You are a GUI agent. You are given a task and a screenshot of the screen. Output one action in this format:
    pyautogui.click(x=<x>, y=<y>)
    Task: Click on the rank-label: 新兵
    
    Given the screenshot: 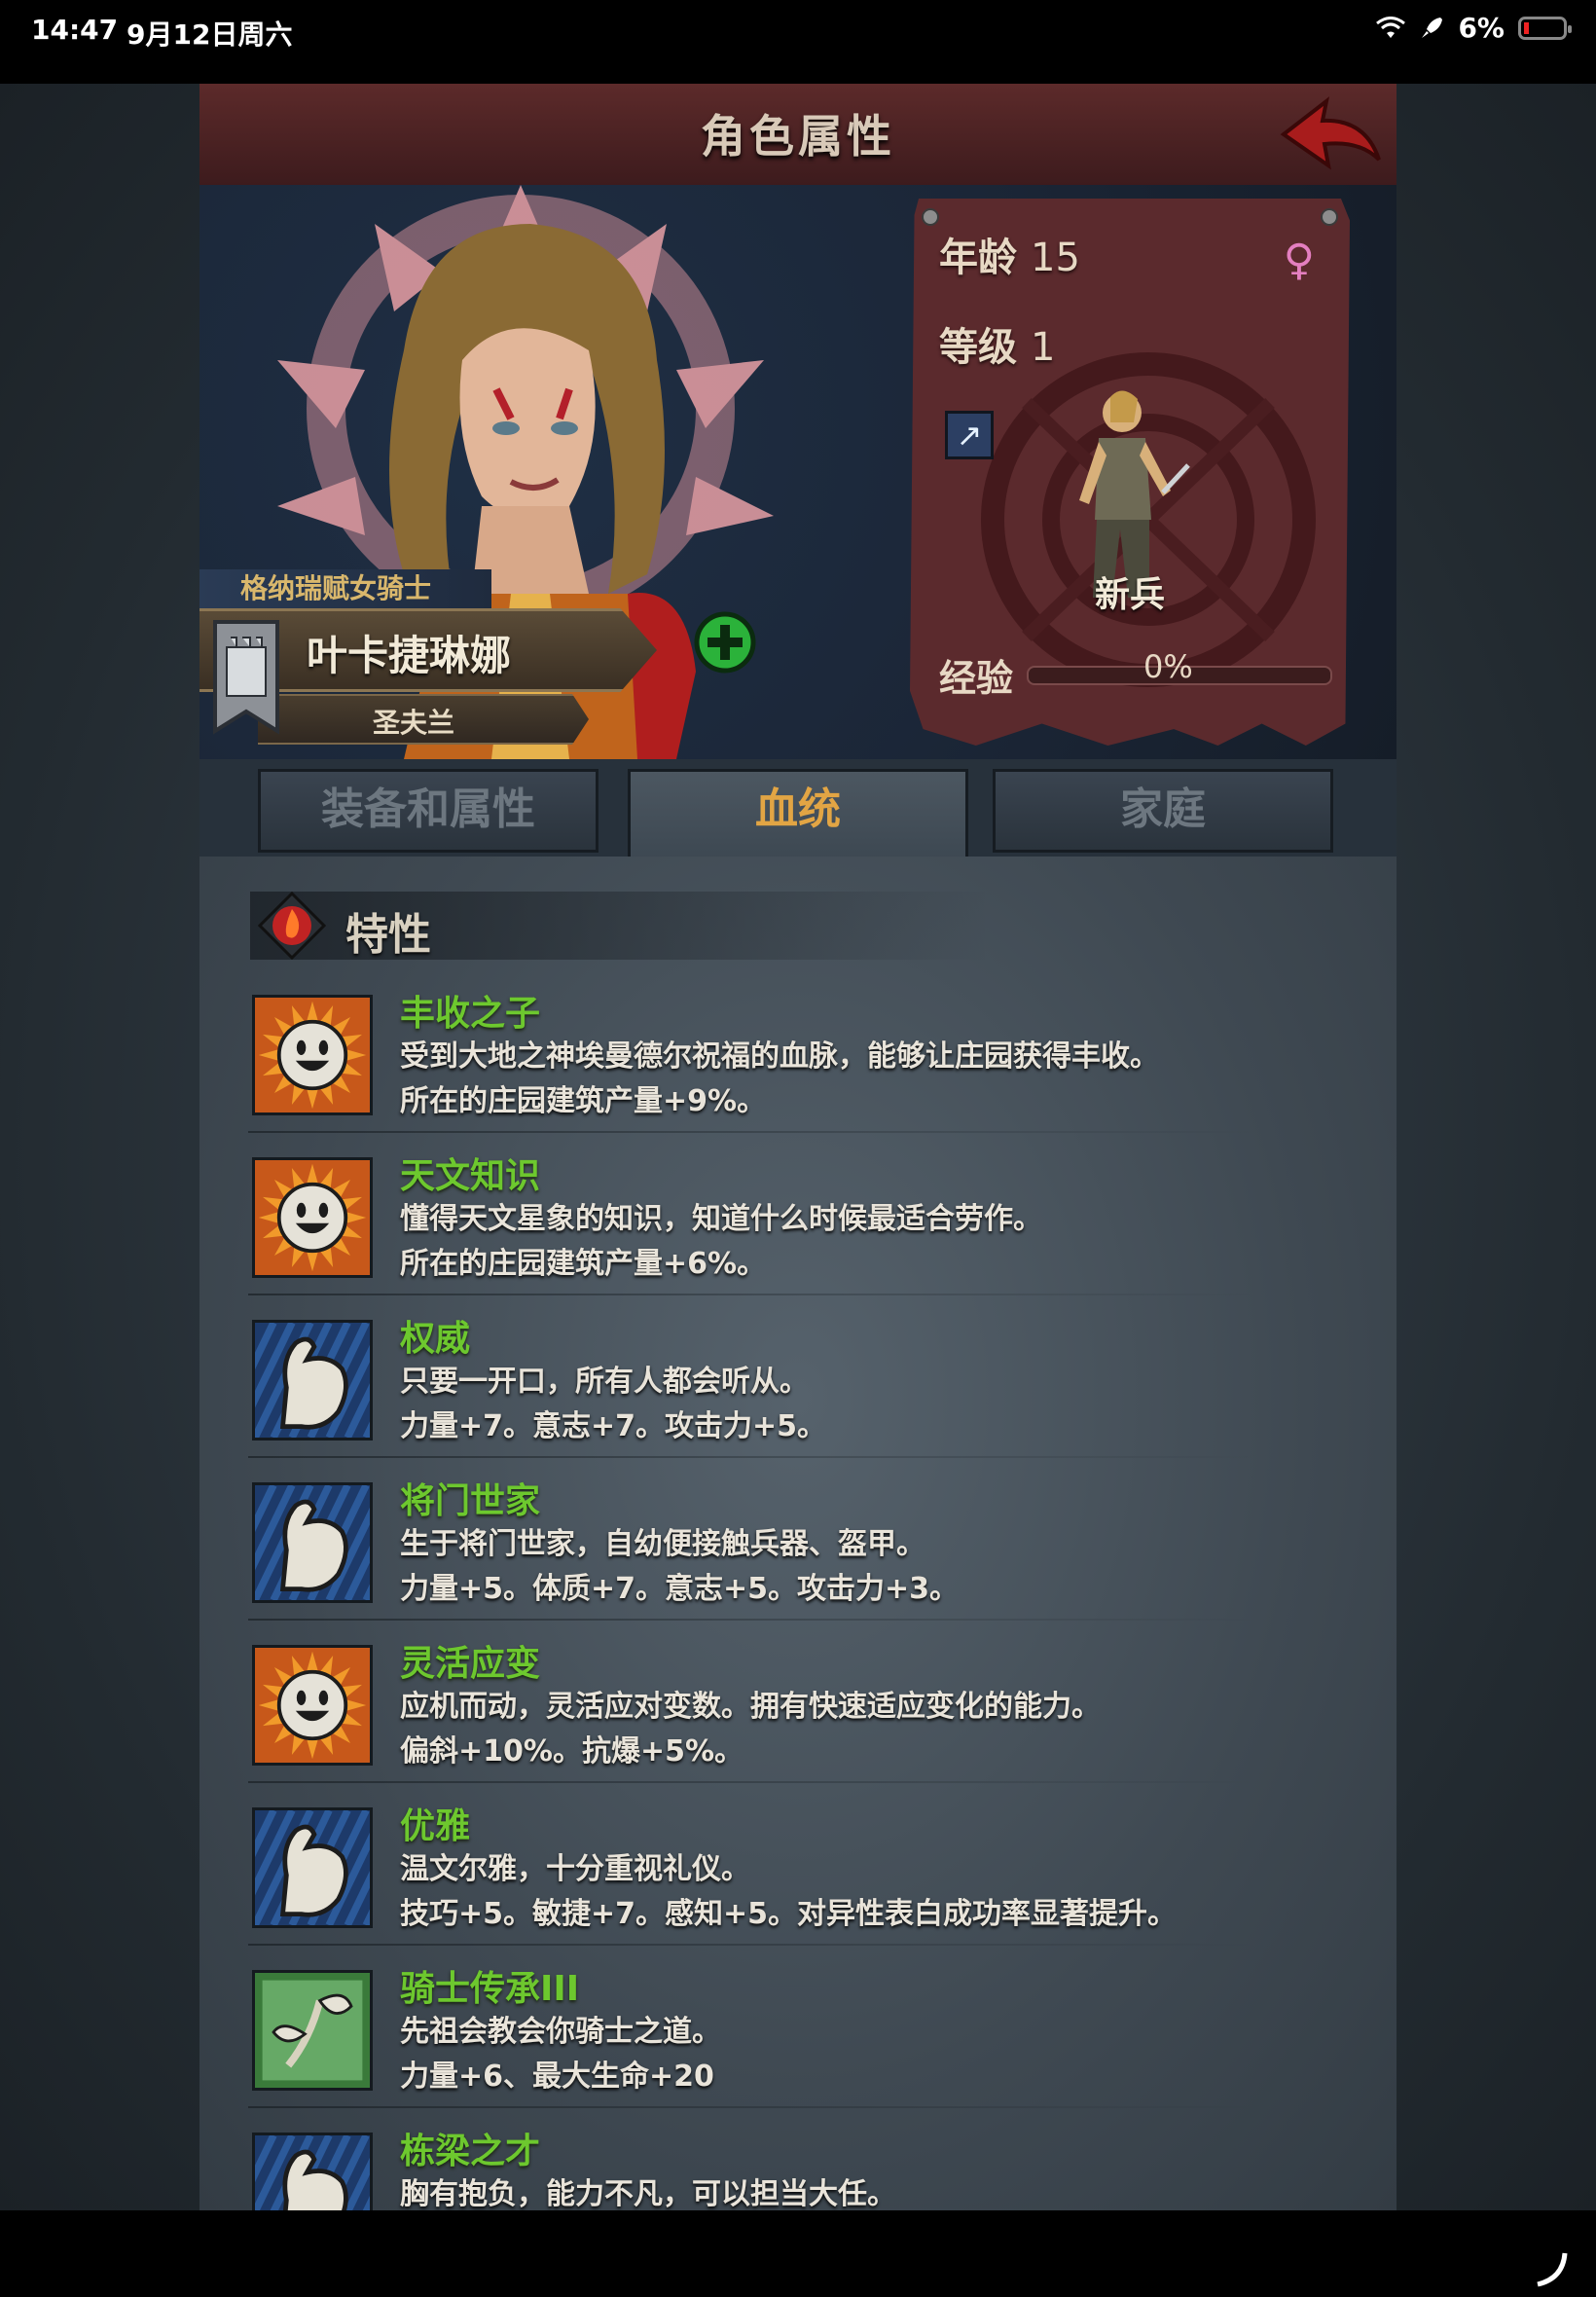 What is the action you would take?
    pyautogui.click(x=1129, y=595)
    